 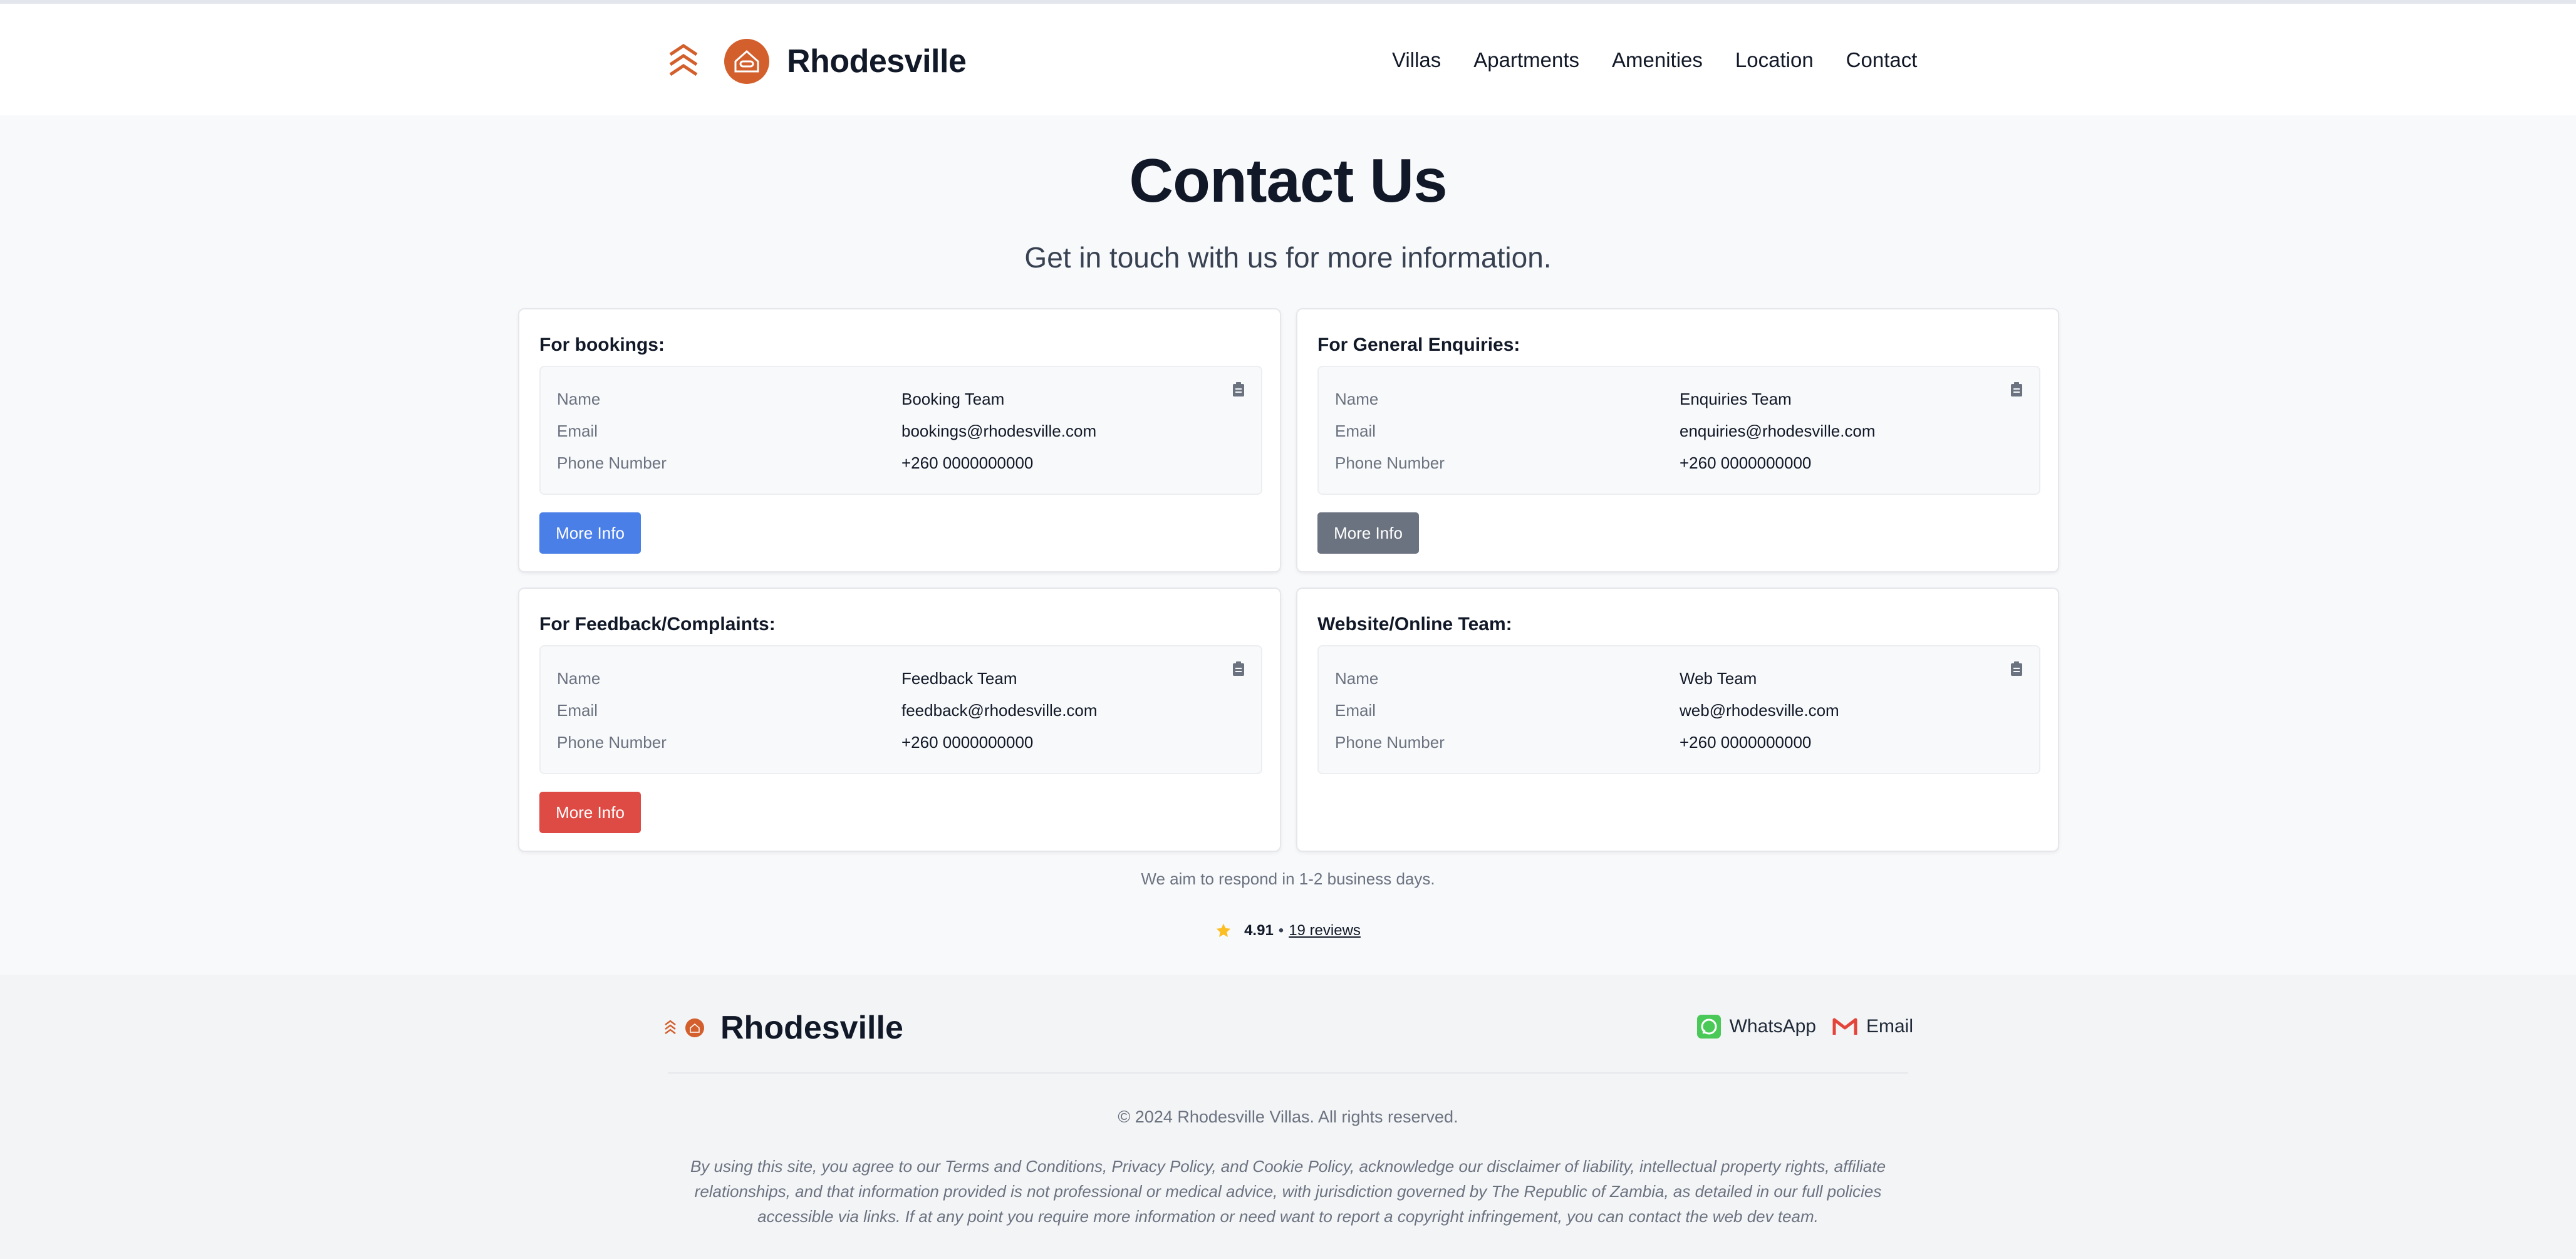 I want to click on card-title: For Feedback/Complaints:, so click(x=657, y=625).